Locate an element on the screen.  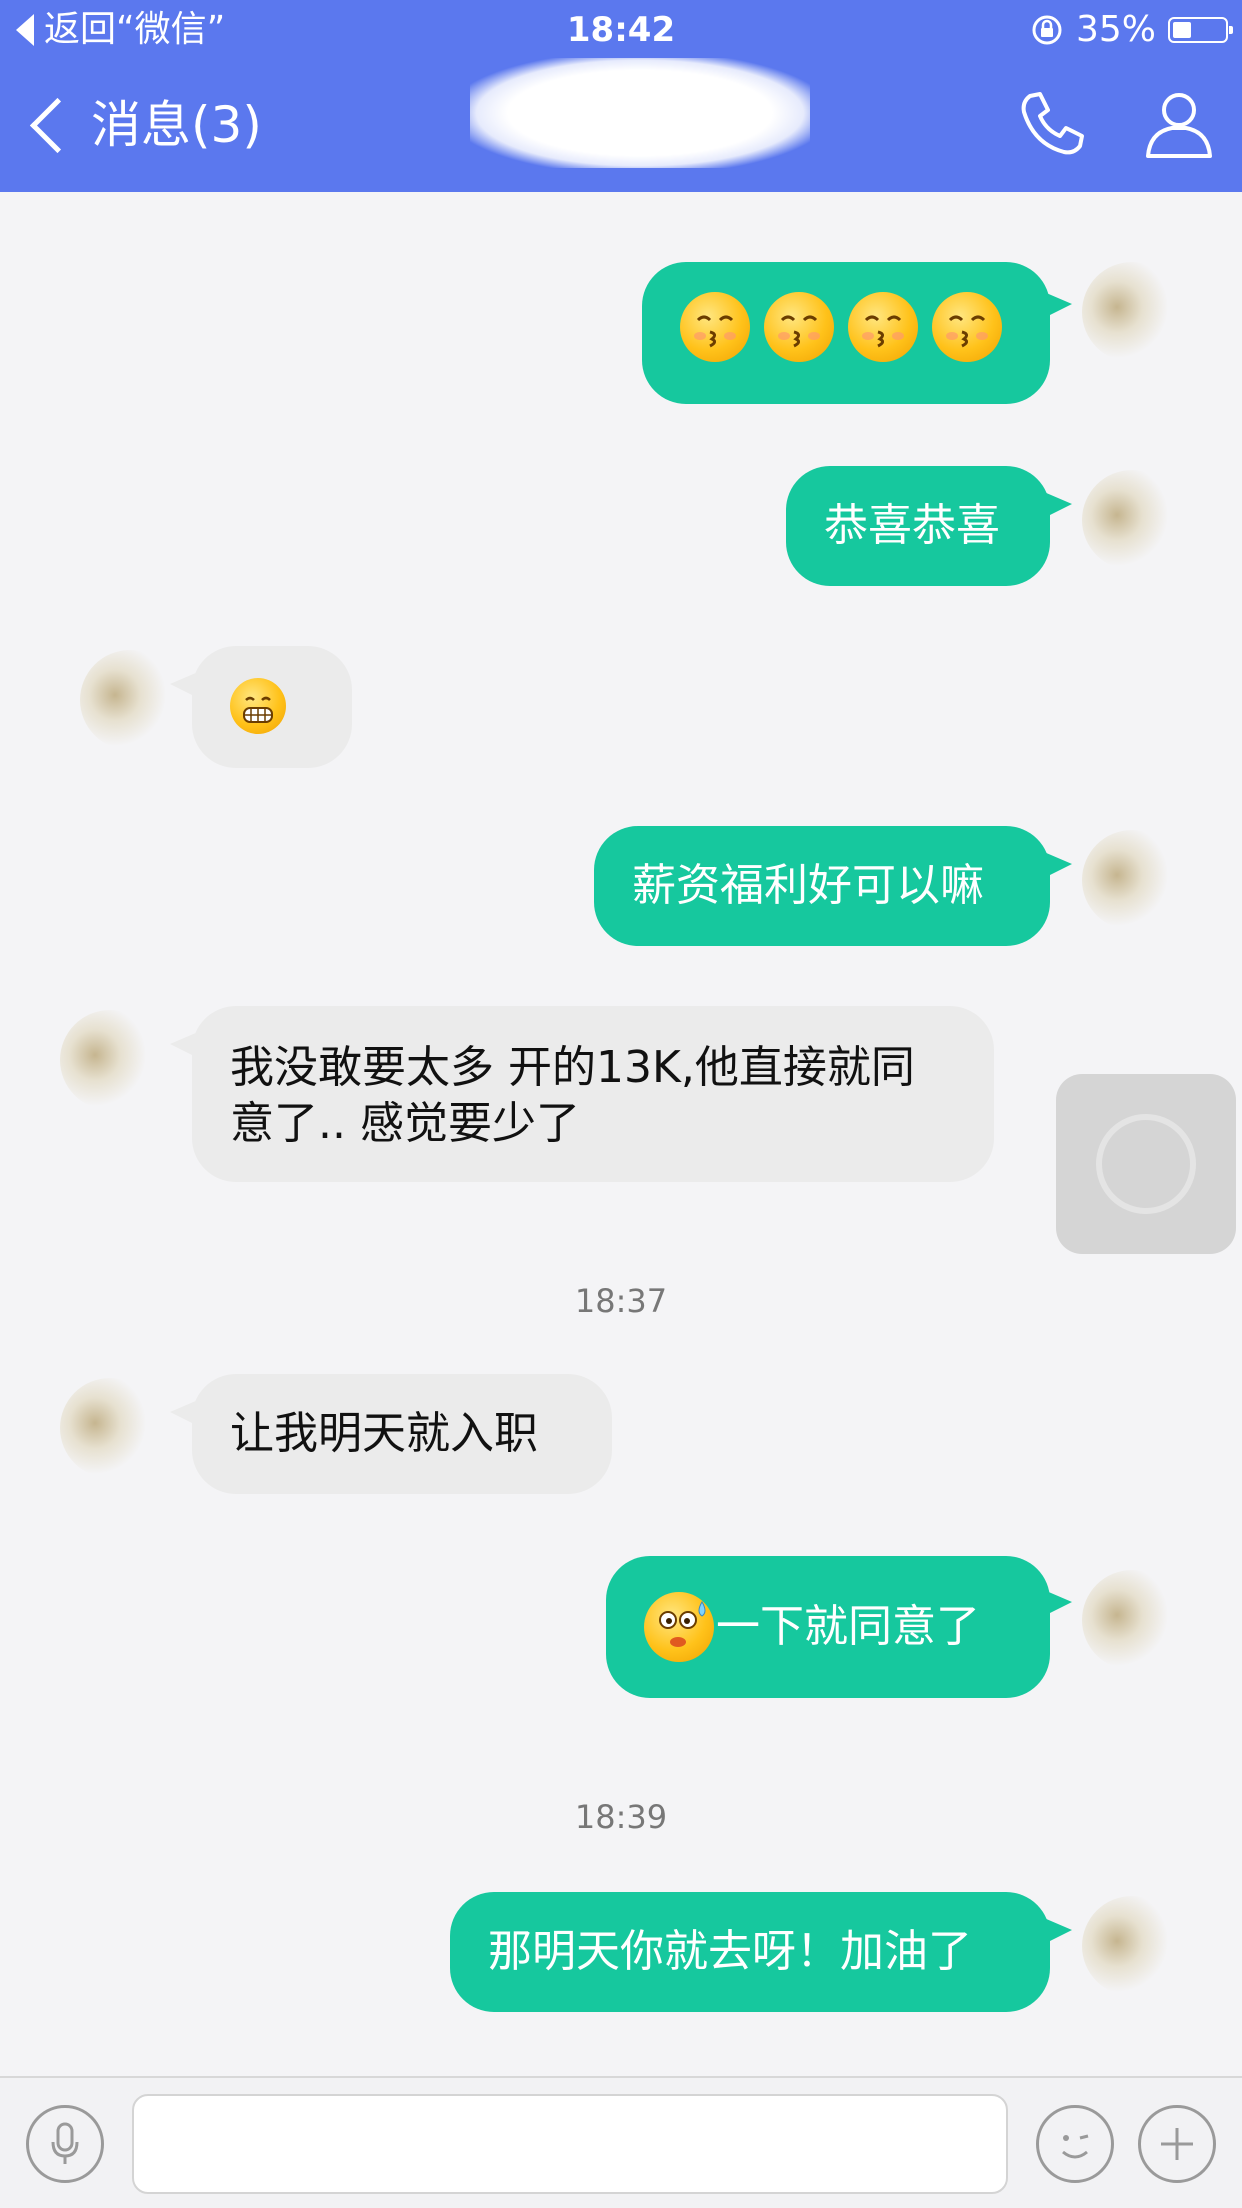
chat-timestamp: 18:39 is located at coordinates (621, 1817).